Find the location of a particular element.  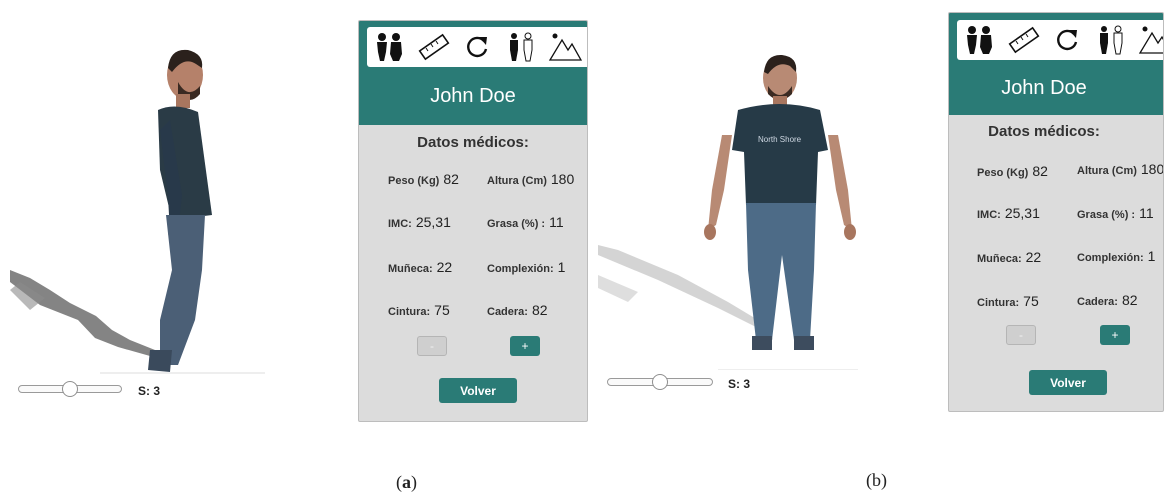

svg-text: North Shore is located at coordinates (780, 139).